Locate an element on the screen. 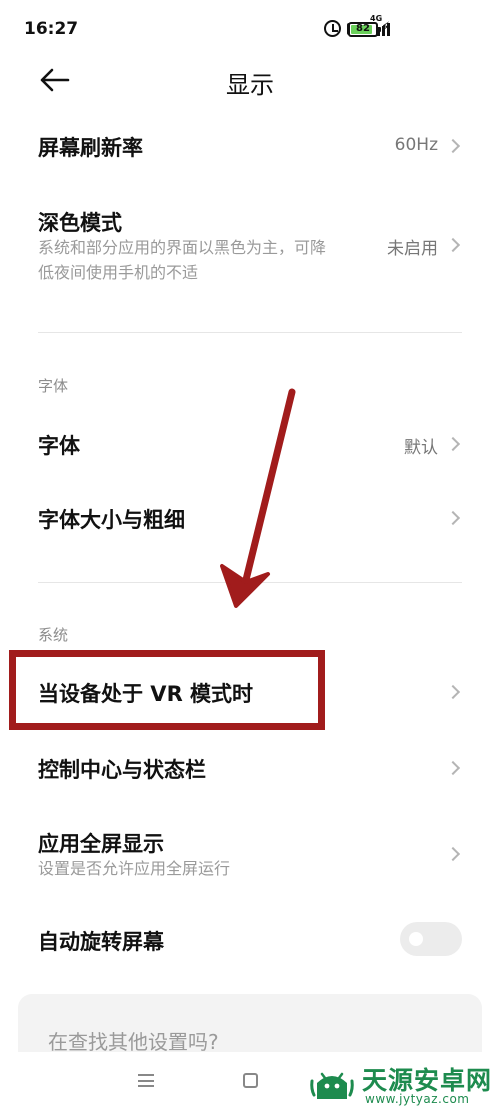 The image size is (500, 1111). section-label-font: 字体 is located at coordinates (53, 386).